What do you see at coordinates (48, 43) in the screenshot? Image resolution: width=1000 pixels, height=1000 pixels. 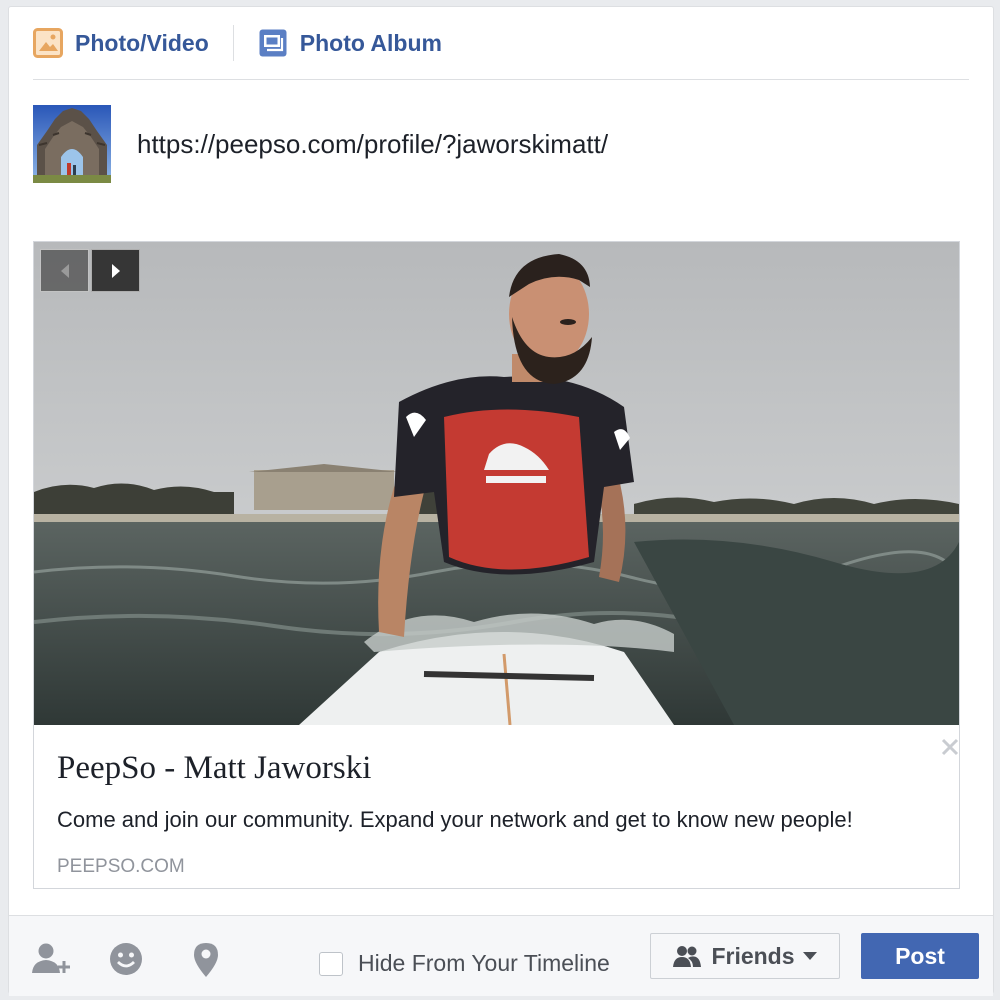 I see `photo-video-icon` at bounding box center [48, 43].